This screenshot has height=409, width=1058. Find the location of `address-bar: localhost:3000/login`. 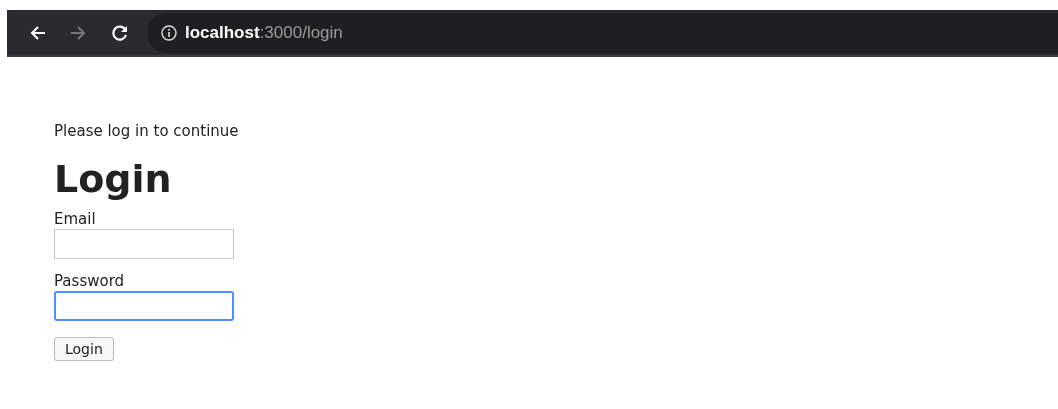

address-bar: localhost:3000/login is located at coordinates (602, 32).